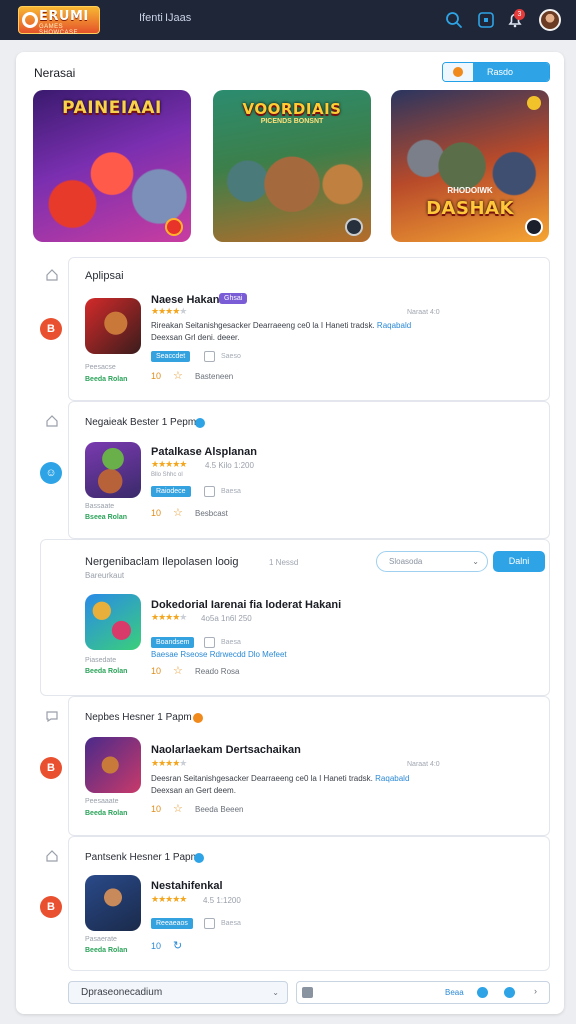 This screenshot has width=576, height=1024. Describe the element at coordinates (112, 166) in the screenshot. I see `featured-banner-1: PAINEIAAI` at that location.